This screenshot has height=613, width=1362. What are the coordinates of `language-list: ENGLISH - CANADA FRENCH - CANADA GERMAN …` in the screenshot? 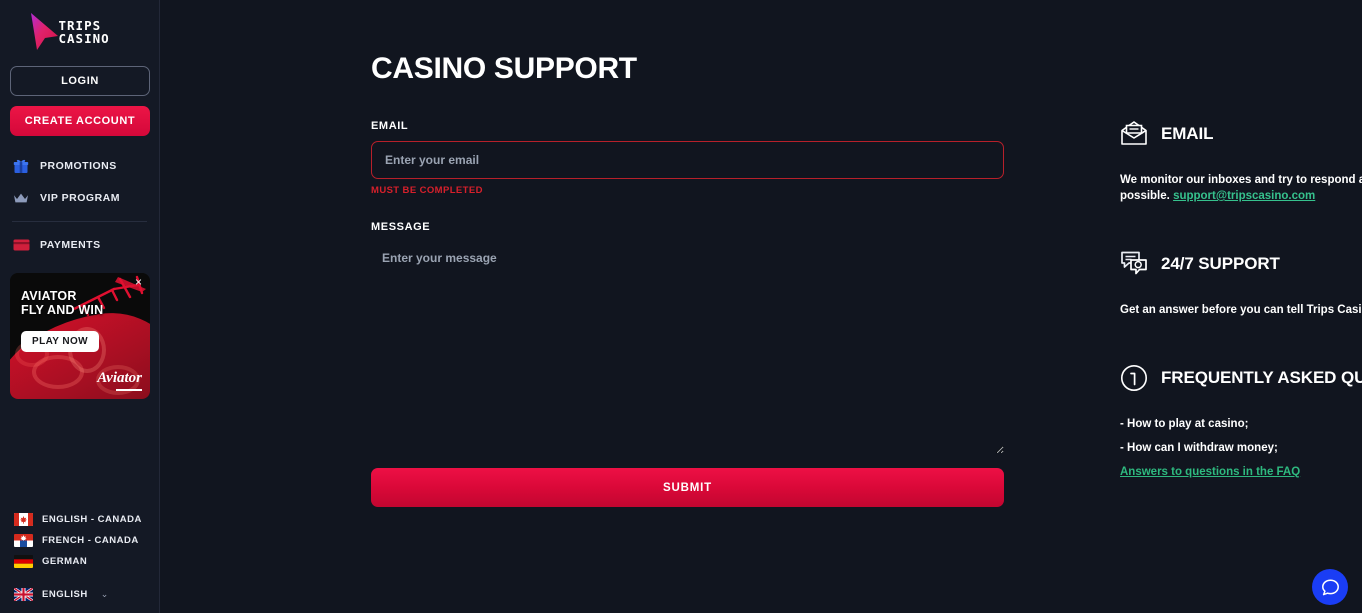 It's located at (80, 557).